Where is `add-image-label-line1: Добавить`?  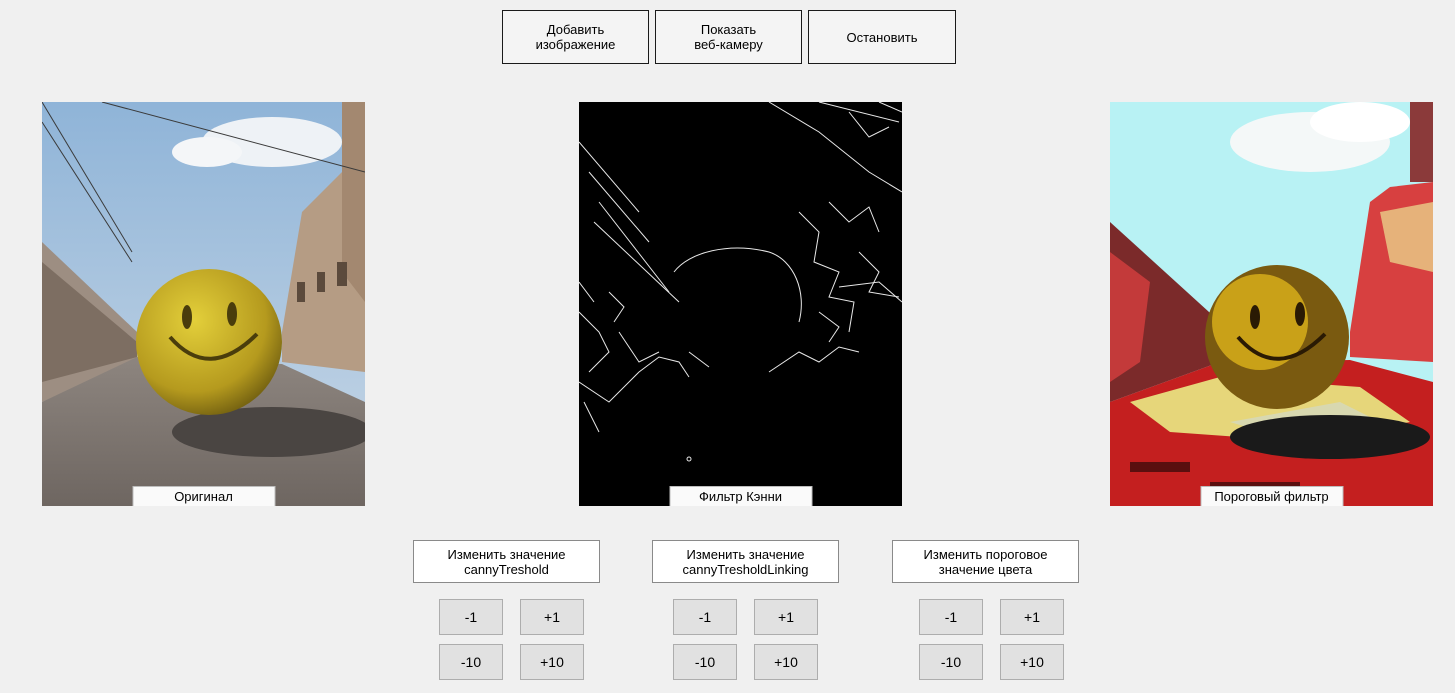 add-image-label-line1: Добавить is located at coordinates (575, 29).